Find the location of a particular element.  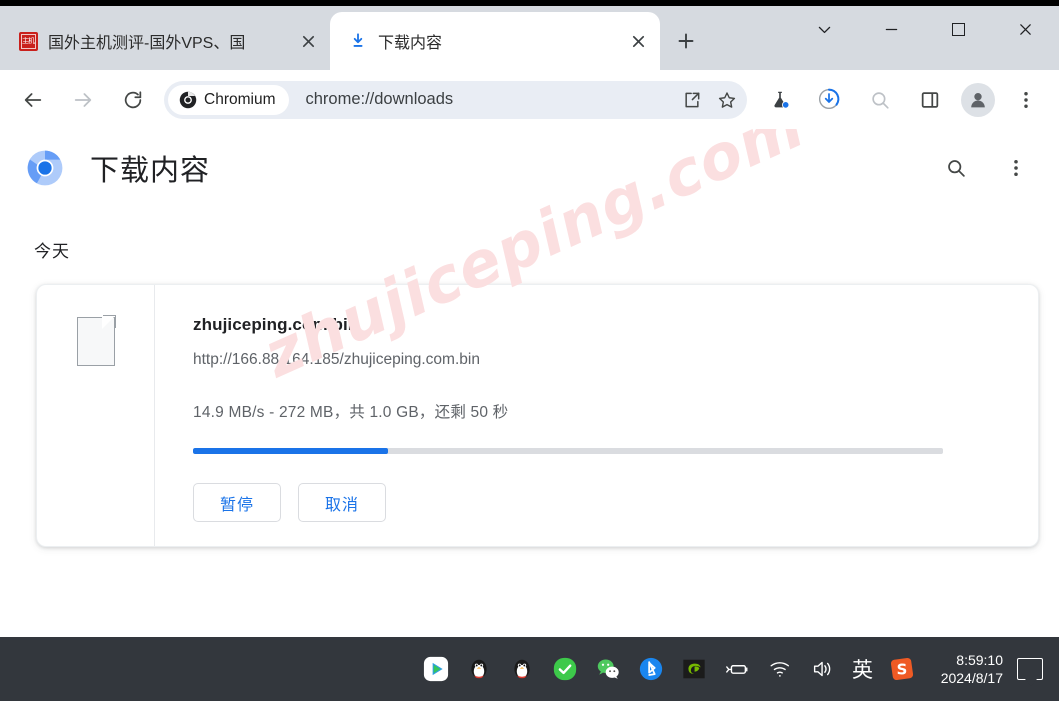

generic-file-icon is located at coordinates (95, 341).